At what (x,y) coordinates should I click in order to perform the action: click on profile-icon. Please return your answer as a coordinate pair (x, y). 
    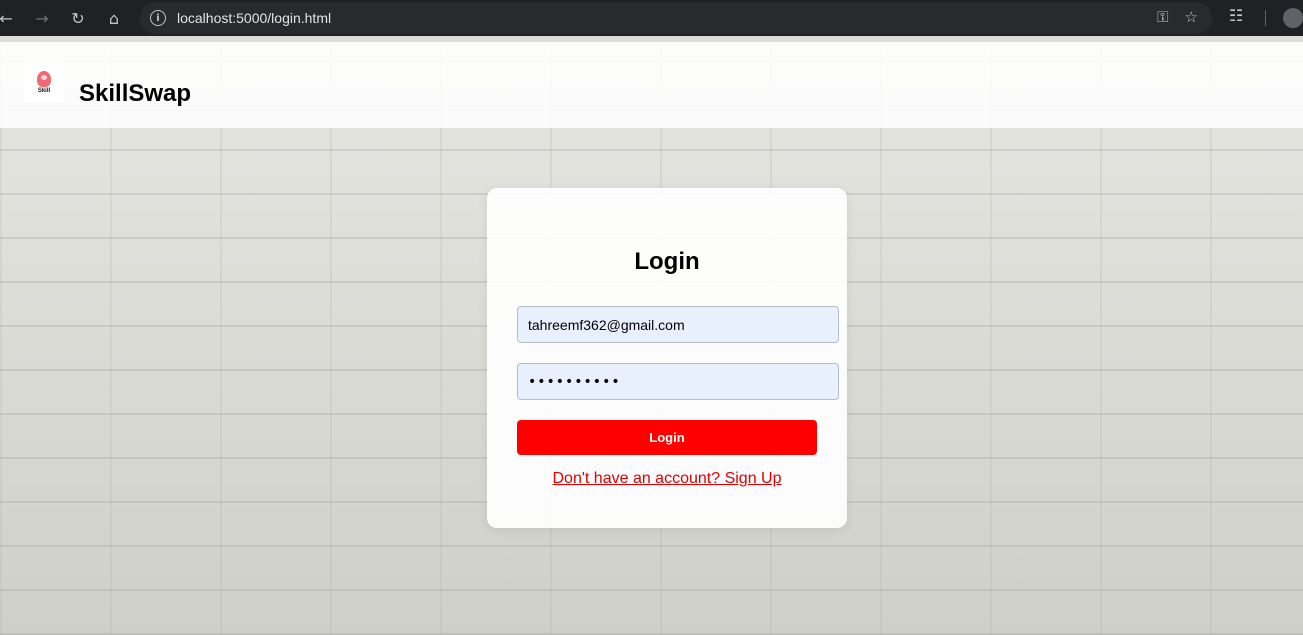
    Looking at the image, I should click on (1293, 18).